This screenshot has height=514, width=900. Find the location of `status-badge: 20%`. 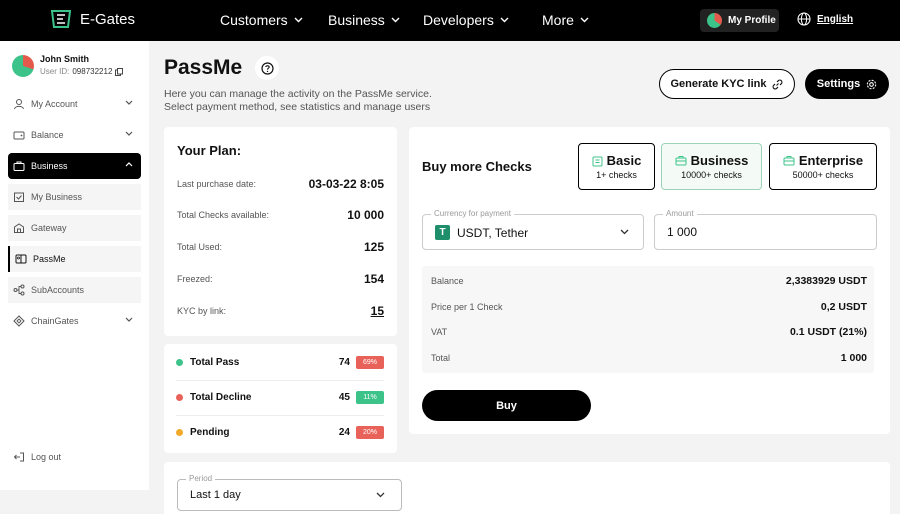

status-badge: 20% is located at coordinates (370, 432).